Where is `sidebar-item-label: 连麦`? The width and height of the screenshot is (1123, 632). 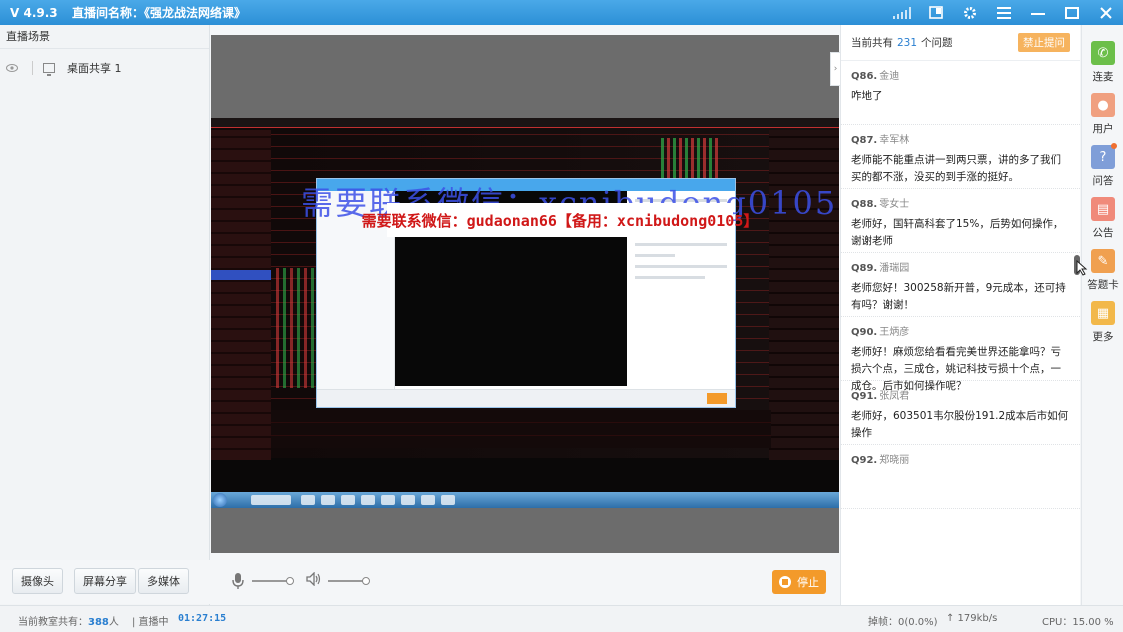 sidebar-item-label: 连麦 is located at coordinates (1103, 77).